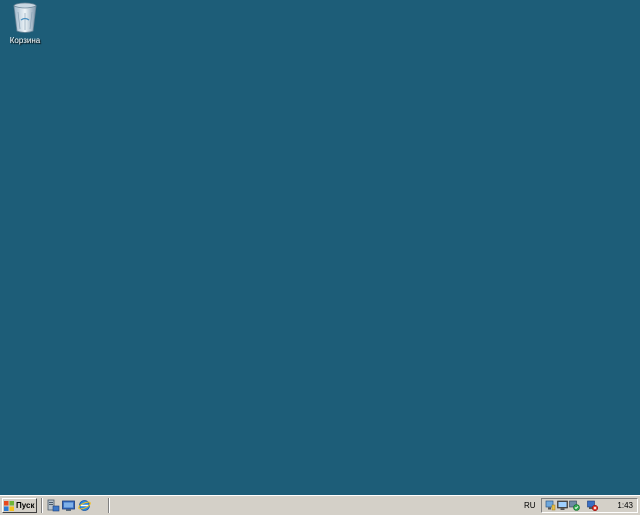 This screenshot has height=515, width=640. What do you see at coordinates (530, 505) in the screenshot?
I see `language-indicator: RU` at bounding box center [530, 505].